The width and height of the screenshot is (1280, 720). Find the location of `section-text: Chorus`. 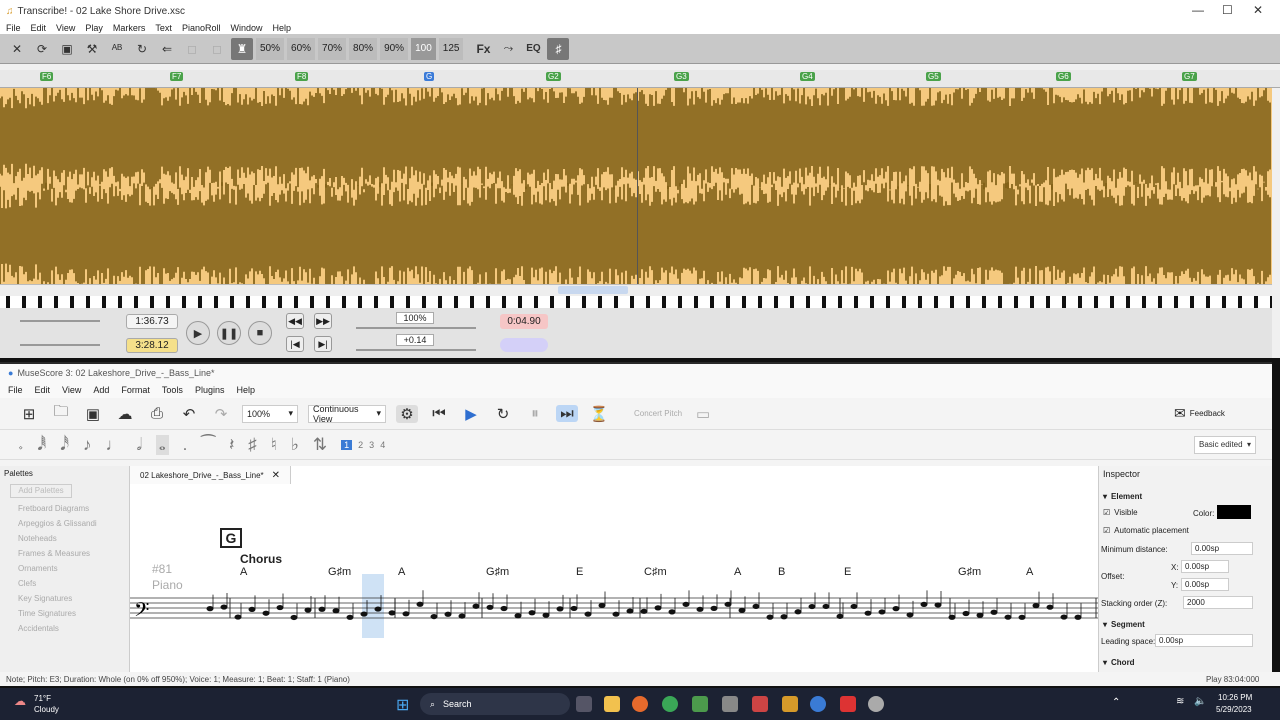

section-text: Chorus is located at coordinates (261, 559).